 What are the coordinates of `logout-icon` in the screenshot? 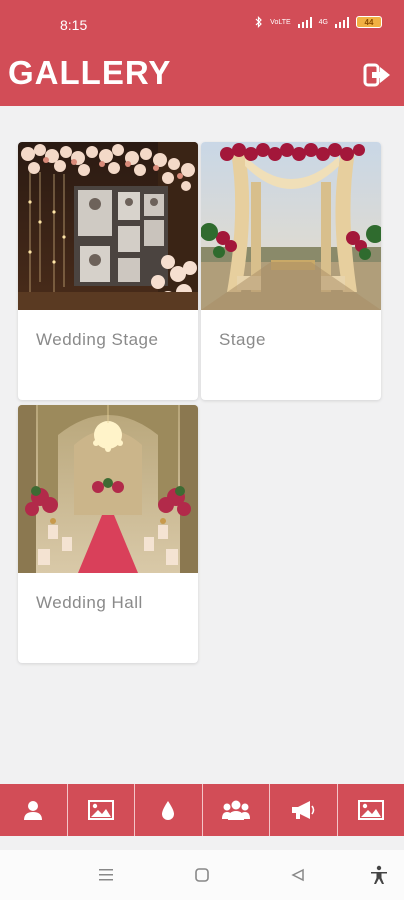 It's located at (376, 75).